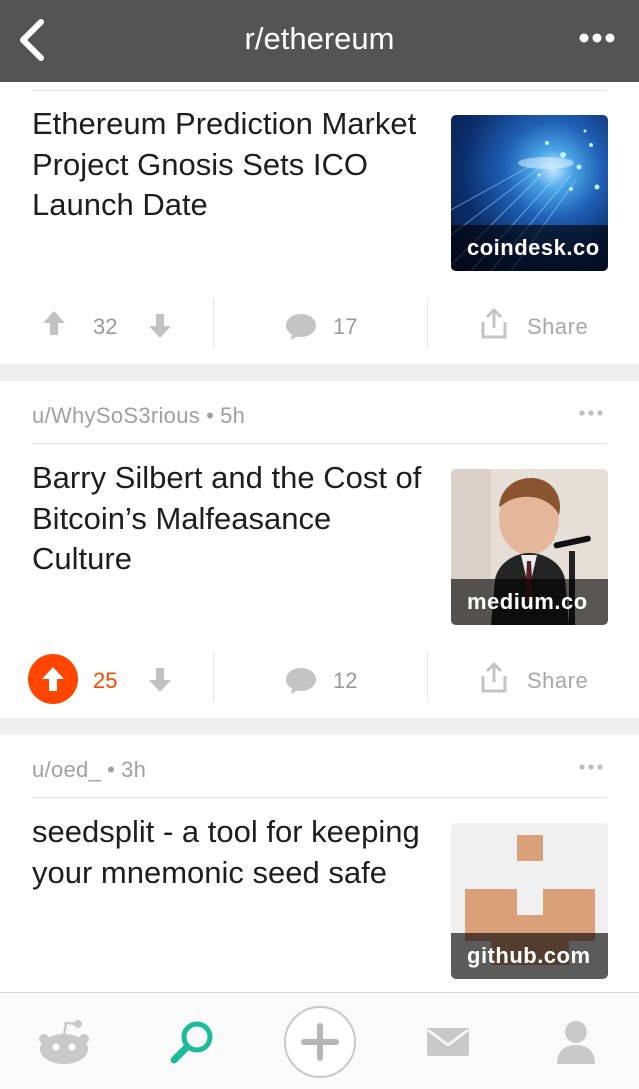 This screenshot has width=639, height=1089. I want to click on post-icon, so click(320, 1041).